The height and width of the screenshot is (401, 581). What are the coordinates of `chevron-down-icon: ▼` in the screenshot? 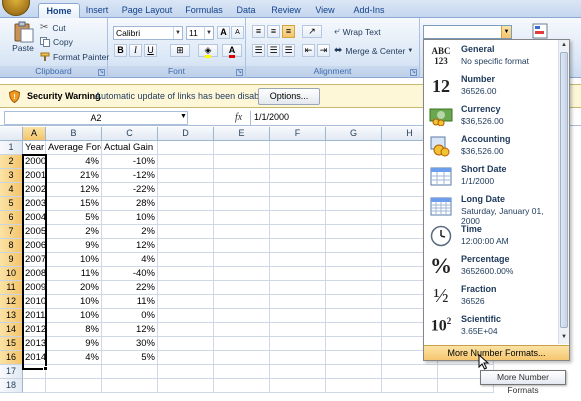 It's located at (177, 33).